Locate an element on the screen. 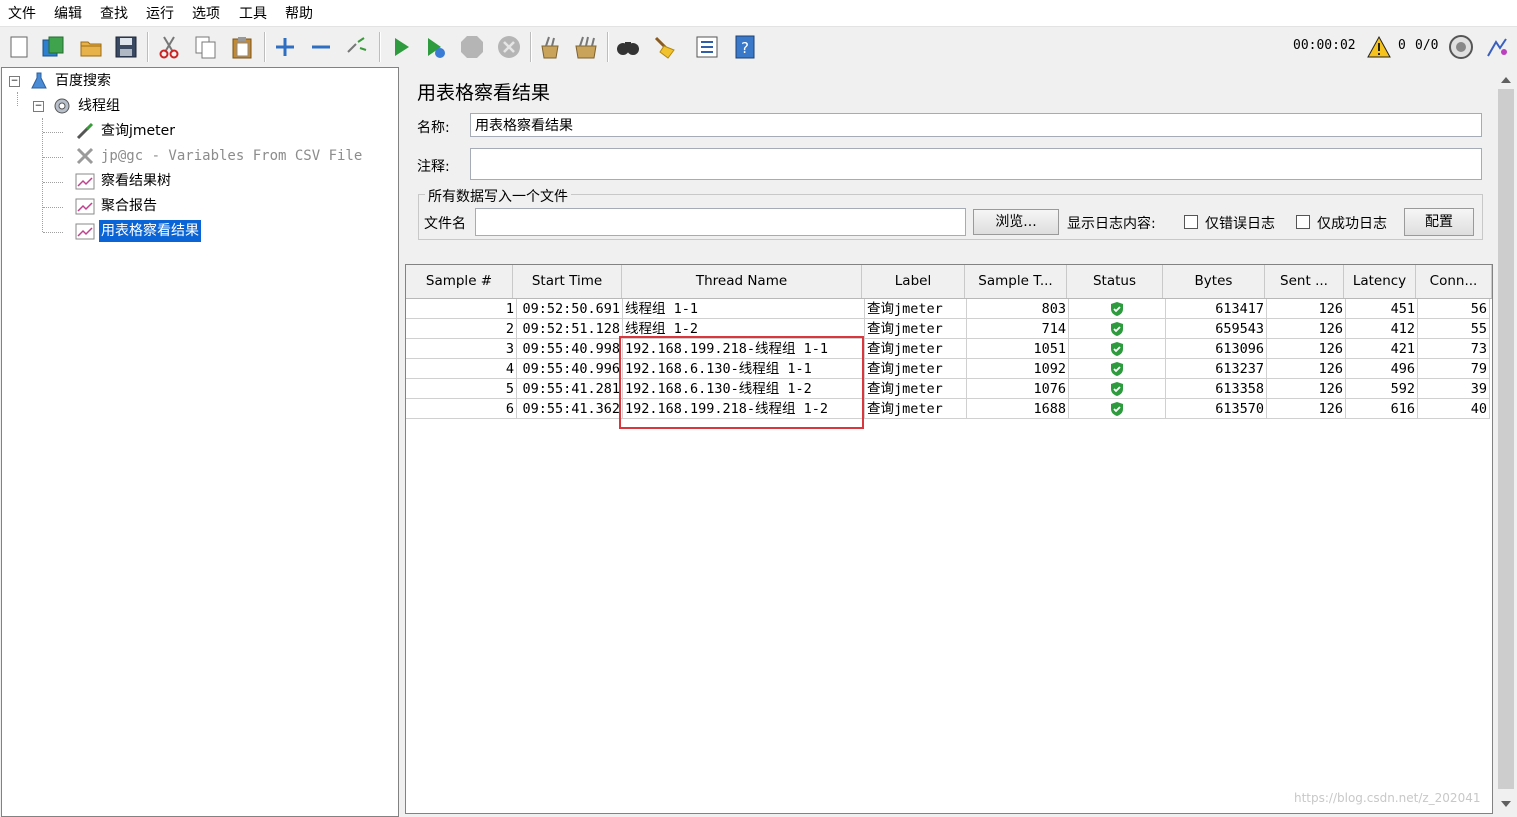 The height and width of the screenshot is (817, 1517). cell-start-time: 09:55:40.996 is located at coordinates (570, 369).